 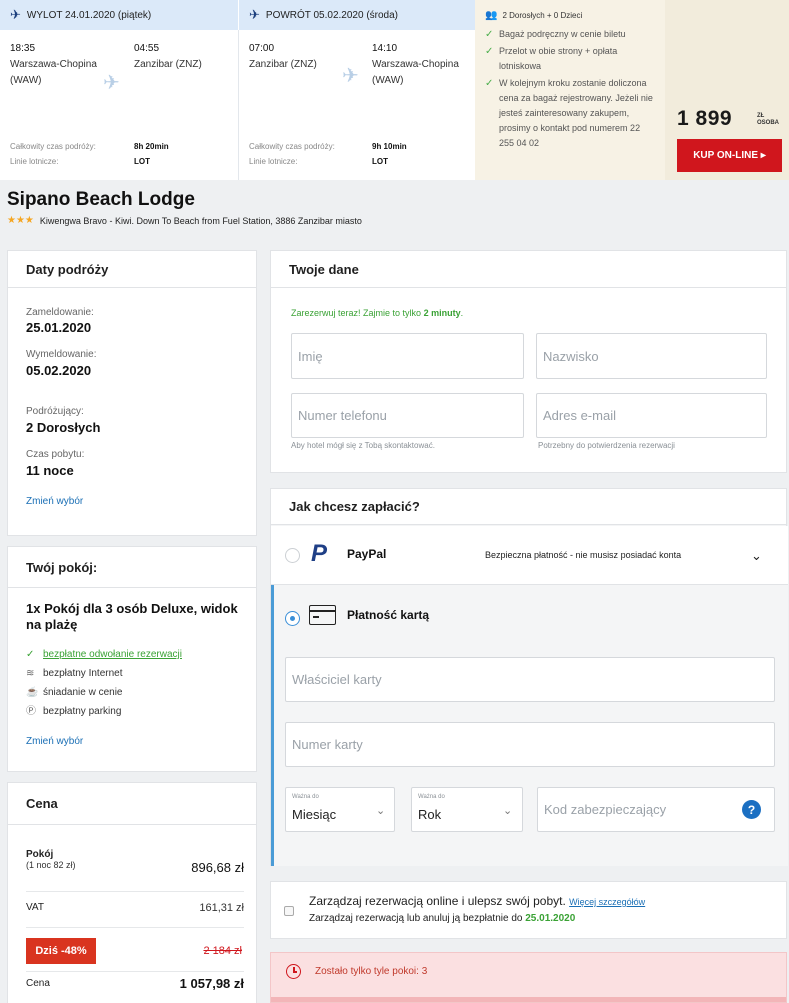 What do you see at coordinates (651, 415) in the screenshot?
I see `email-field: Adres e-mail` at bounding box center [651, 415].